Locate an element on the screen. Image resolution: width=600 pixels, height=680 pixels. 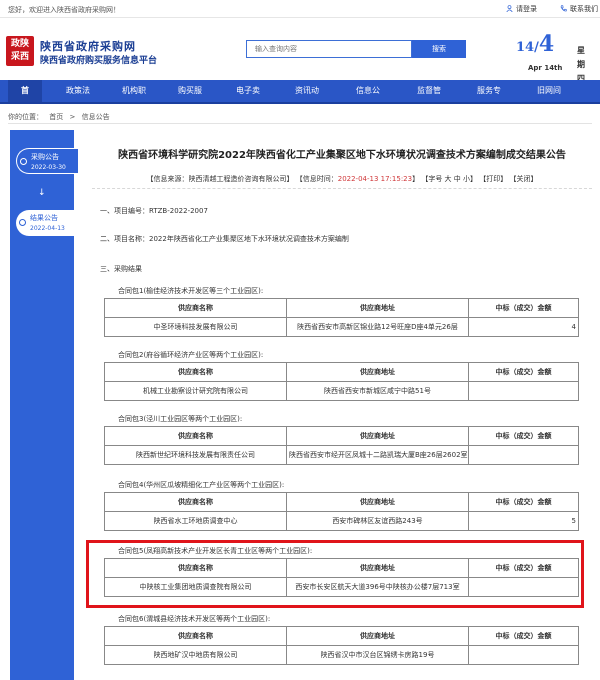
nav-item: 监督管 is located at coordinates (429, 91).